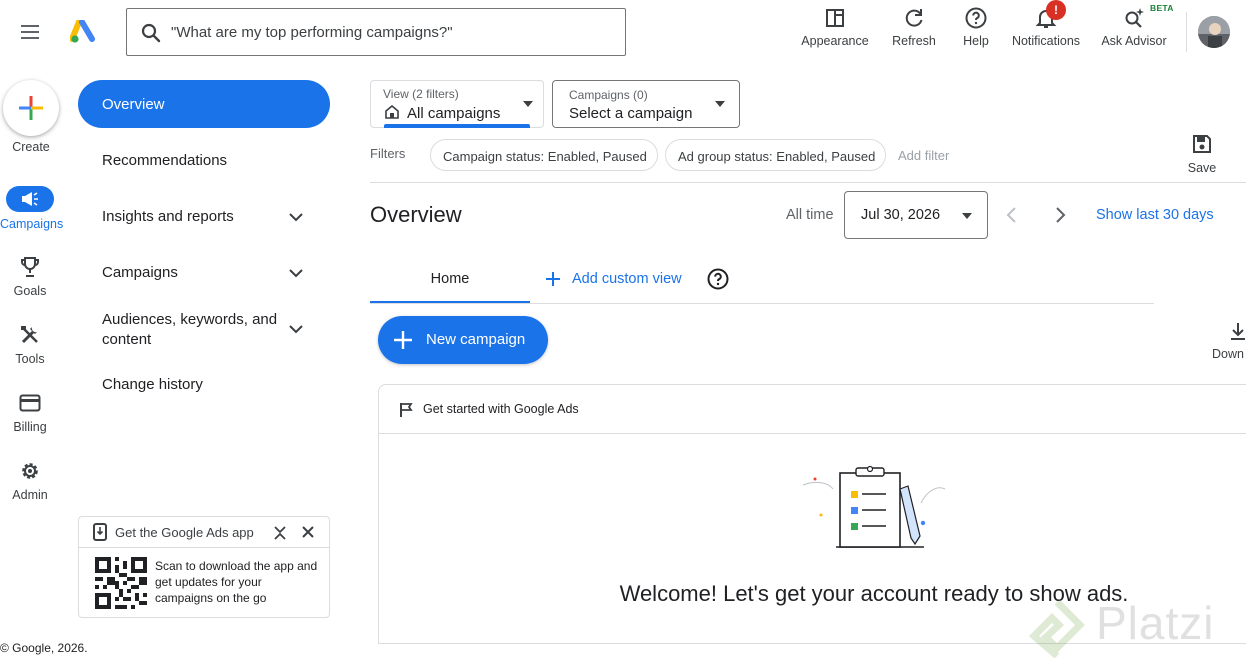 The width and height of the screenshot is (1246, 662). What do you see at coordinates (416, 214) in the screenshot?
I see `page-title: Overview` at bounding box center [416, 214].